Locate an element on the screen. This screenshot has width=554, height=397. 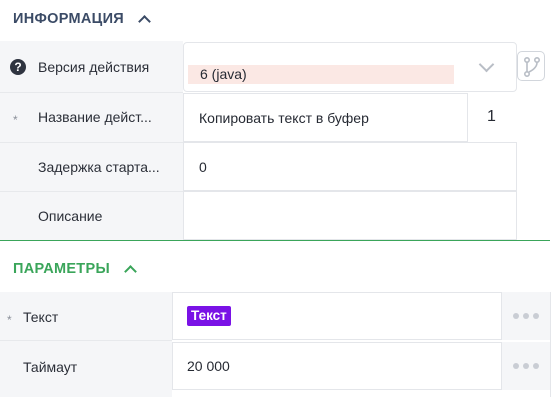
version-select: 6 (java) is located at coordinates (350, 67).